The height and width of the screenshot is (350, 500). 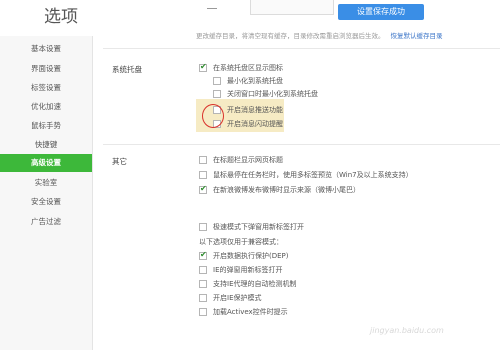 I want to click on watermark: jingyan.baidu.com, so click(x=407, y=330).